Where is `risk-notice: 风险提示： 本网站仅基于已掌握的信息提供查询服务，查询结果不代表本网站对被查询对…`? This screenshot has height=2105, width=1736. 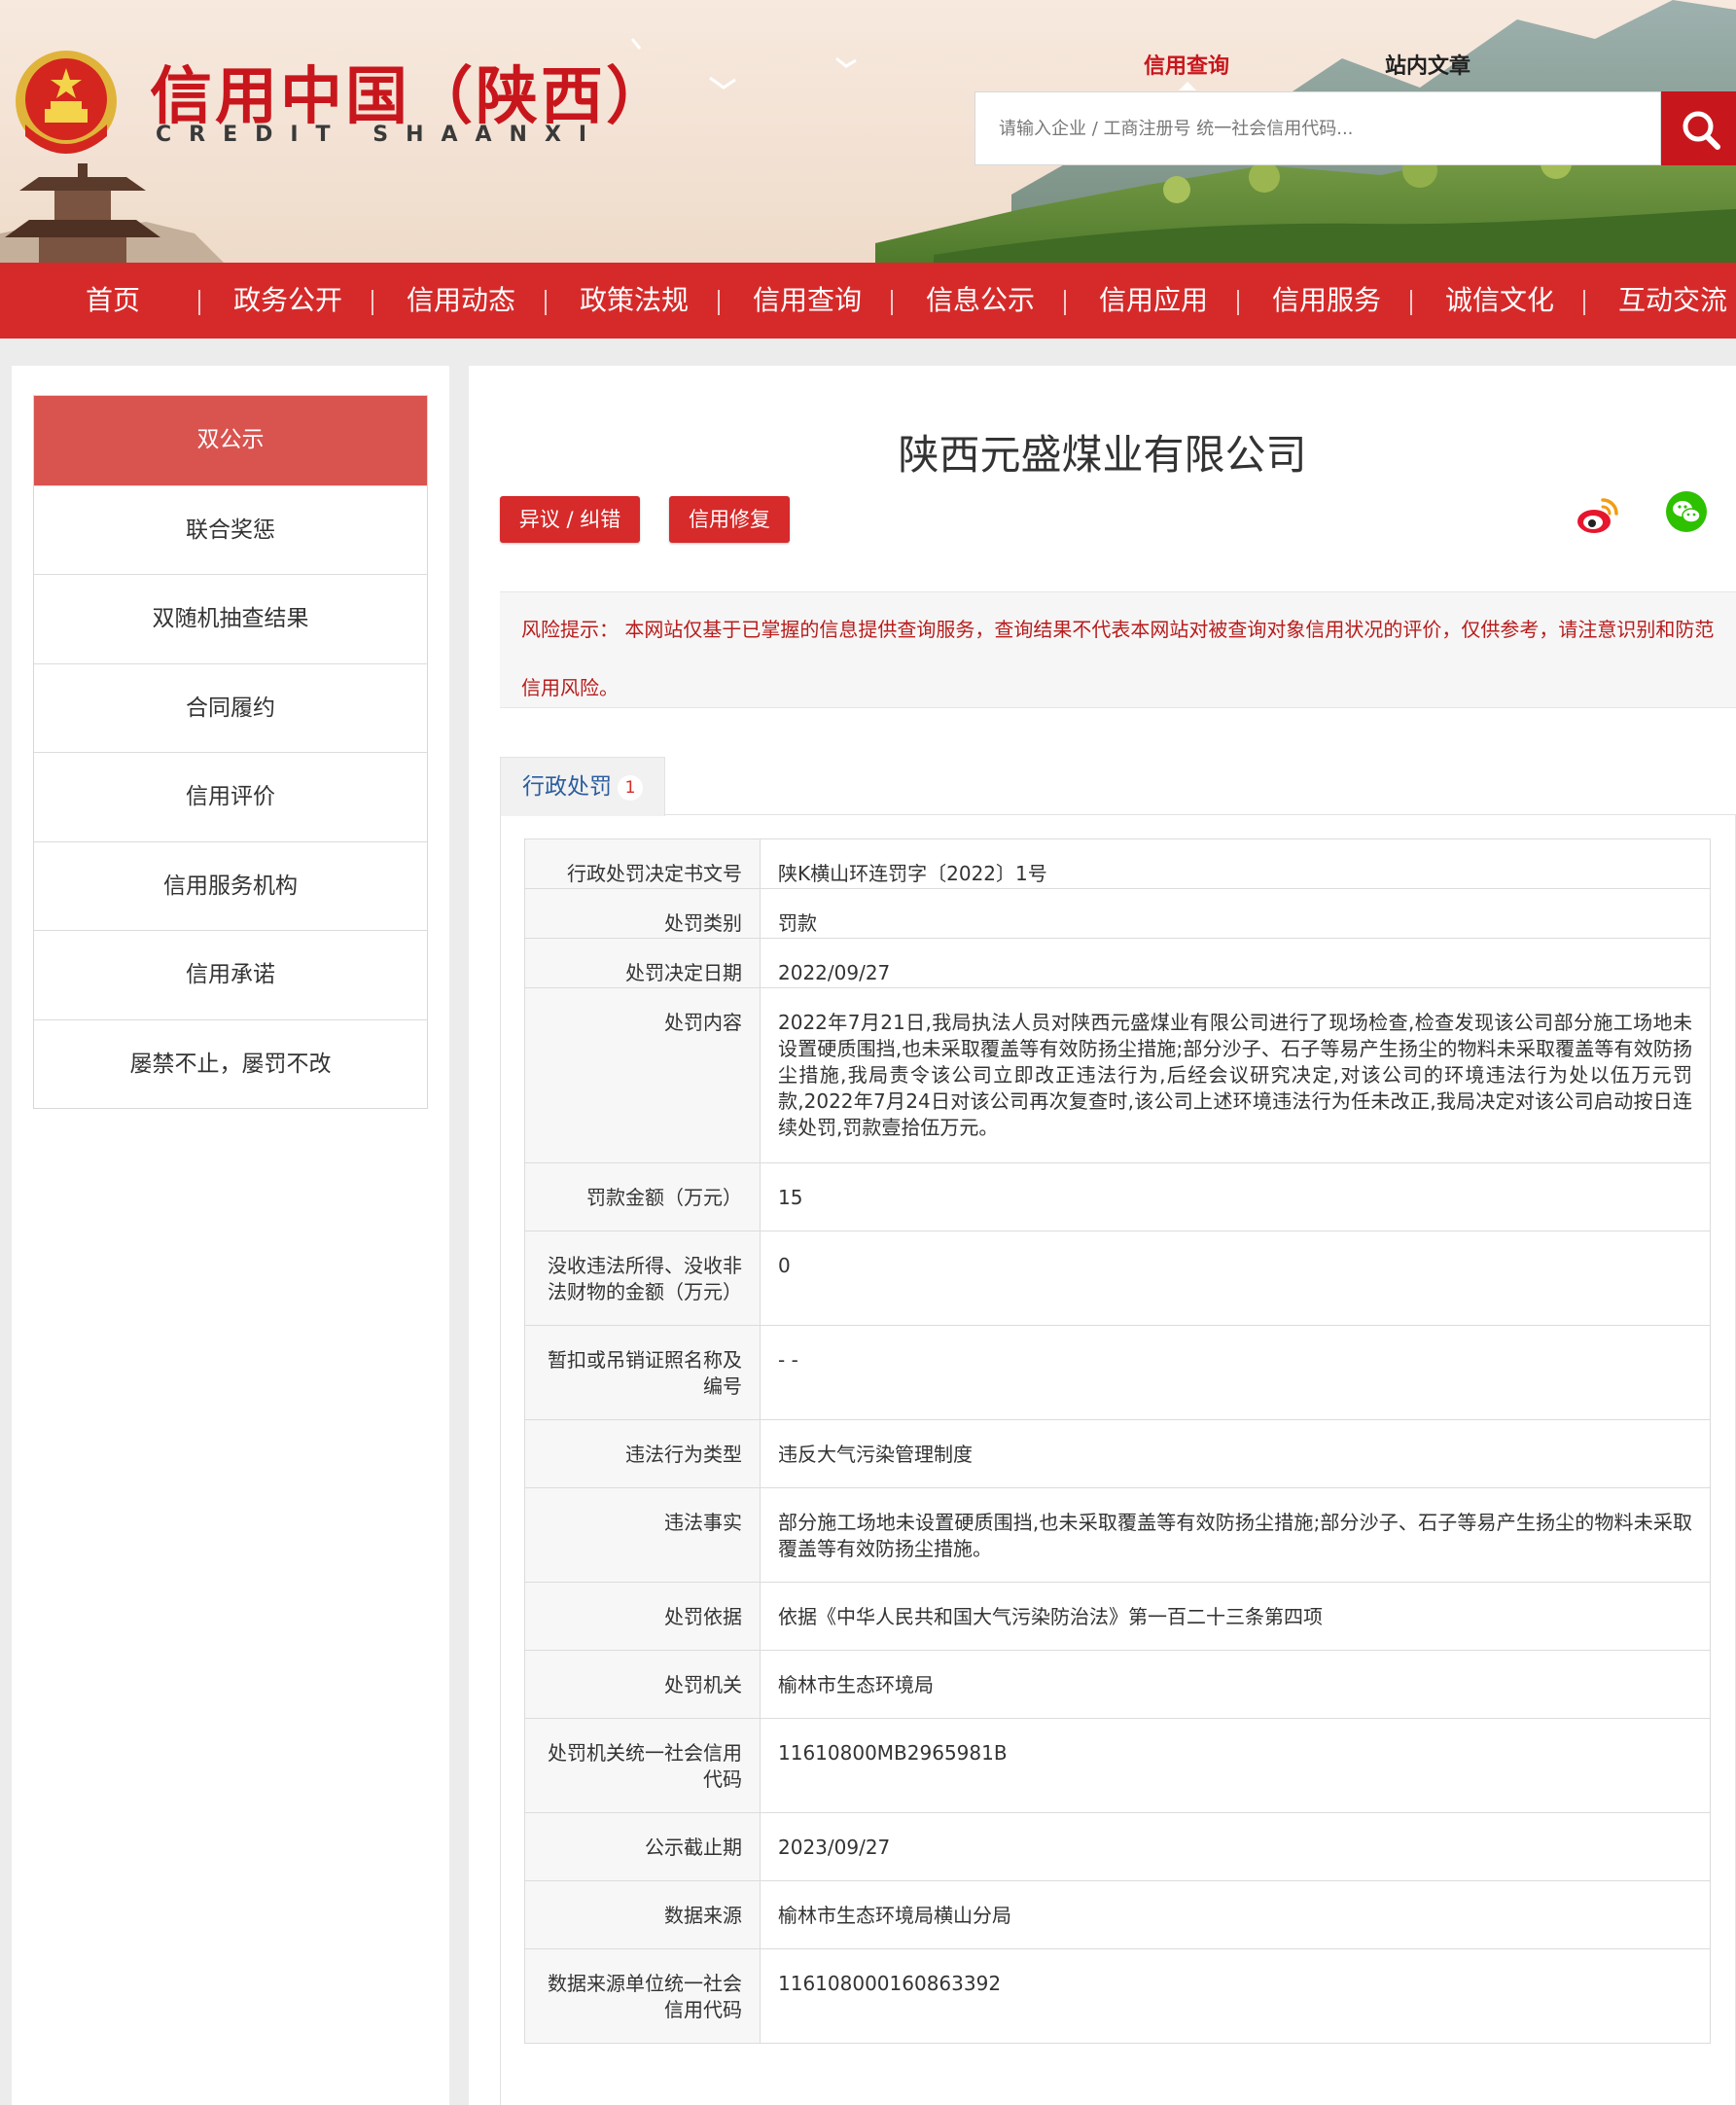 risk-notice: 风险提示： 本网站仅基于已掌握的信息提供查询服务，查询结果不代表本网站对被查询对… is located at coordinates (1118, 649).